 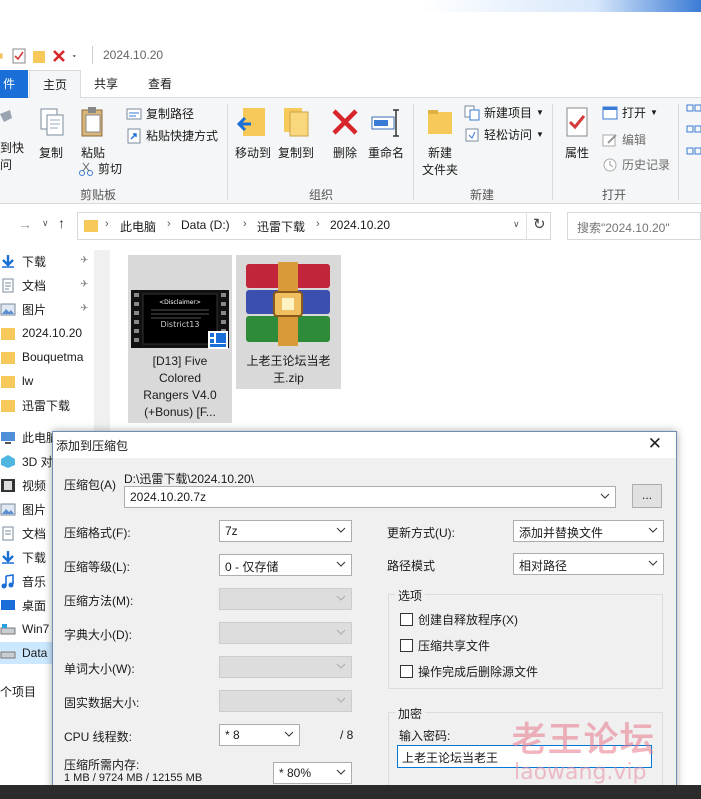 I want to click on compress-shared-checkbox: 压缩共享文件, so click(x=445, y=645).